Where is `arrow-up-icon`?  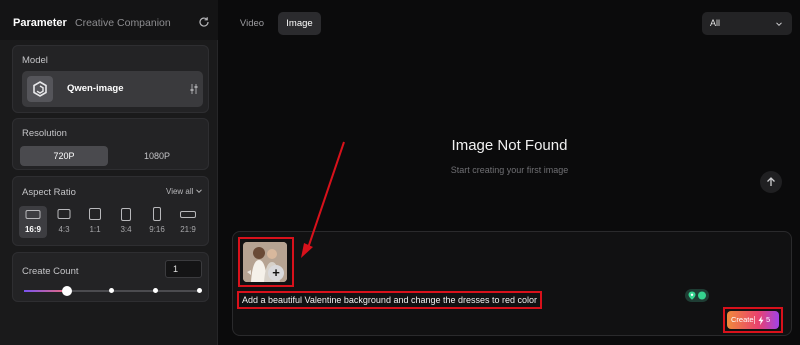 arrow-up-icon is located at coordinates (771, 181).